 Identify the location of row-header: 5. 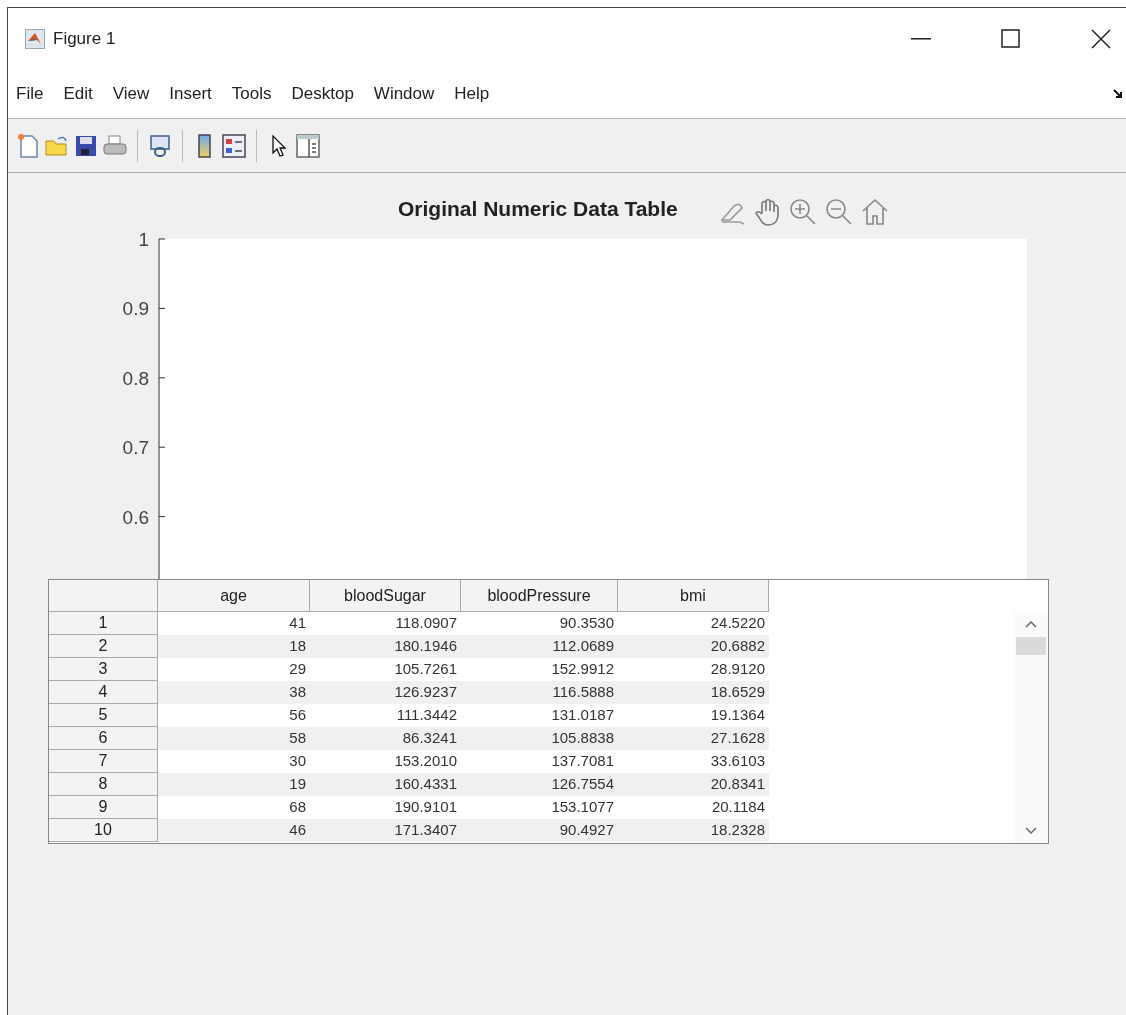
(103, 715).